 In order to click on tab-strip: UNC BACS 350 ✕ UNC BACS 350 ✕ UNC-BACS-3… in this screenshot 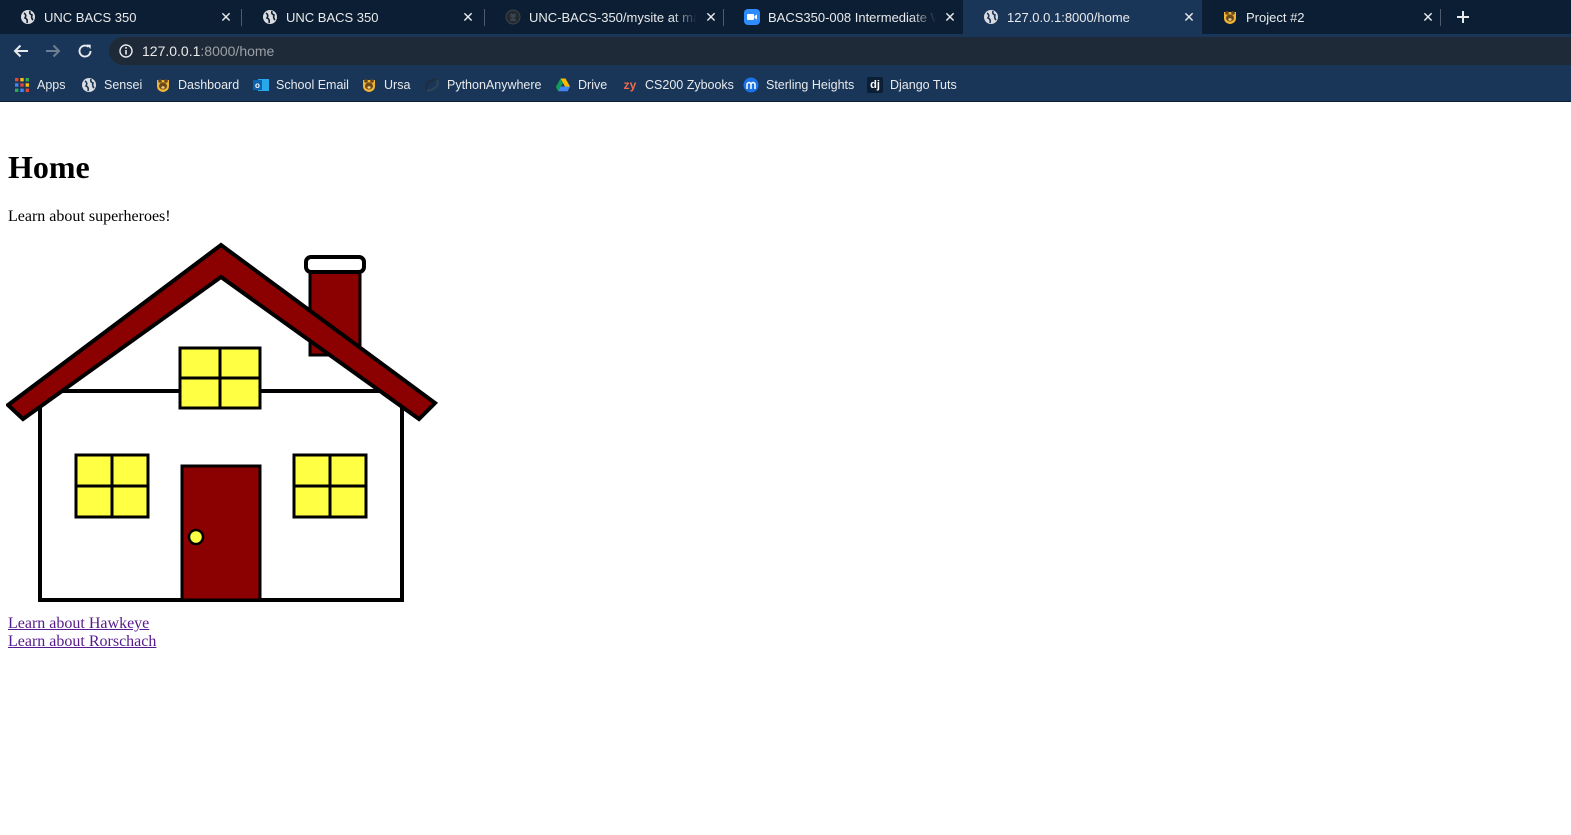, I will do `click(785, 17)`.